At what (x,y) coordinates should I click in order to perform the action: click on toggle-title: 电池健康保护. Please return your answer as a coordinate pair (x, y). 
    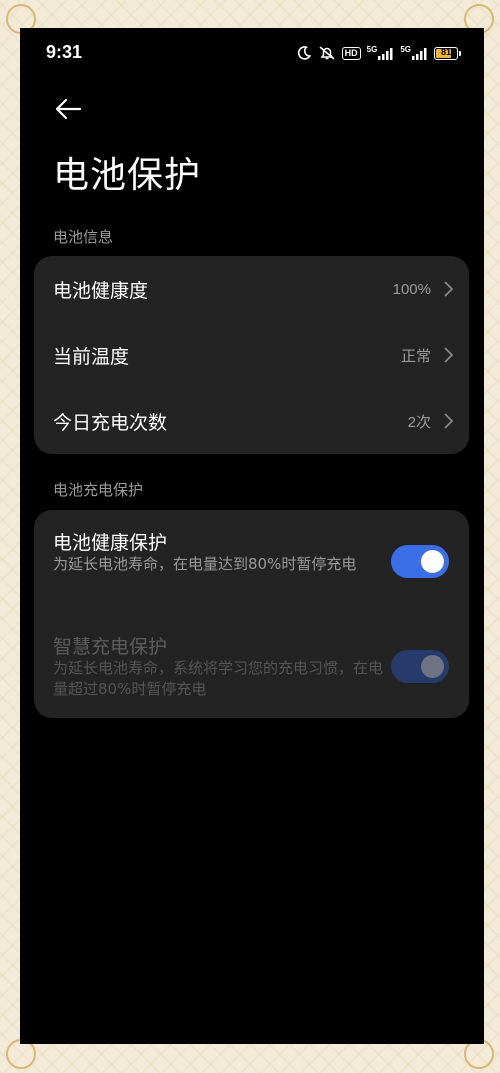
    Looking at the image, I should click on (110, 543).